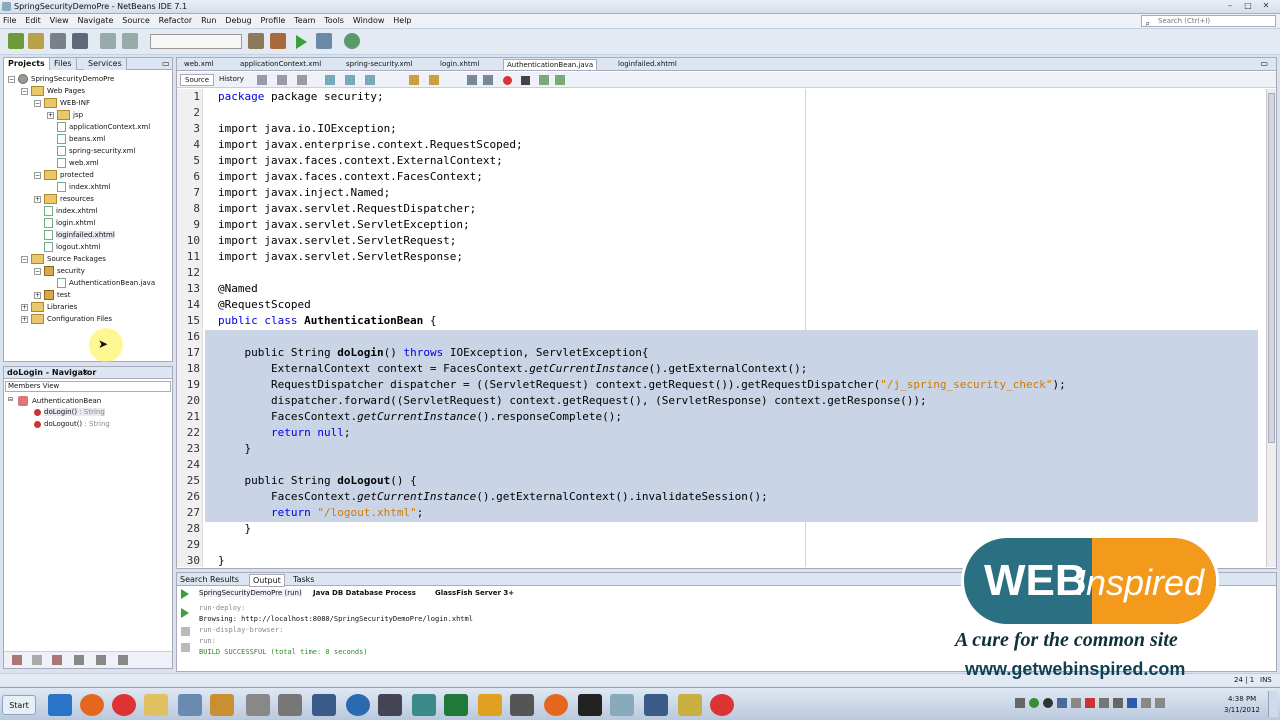  Describe the element at coordinates (402, 20) in the screenshot. I see `menu-help: Help` at that location.